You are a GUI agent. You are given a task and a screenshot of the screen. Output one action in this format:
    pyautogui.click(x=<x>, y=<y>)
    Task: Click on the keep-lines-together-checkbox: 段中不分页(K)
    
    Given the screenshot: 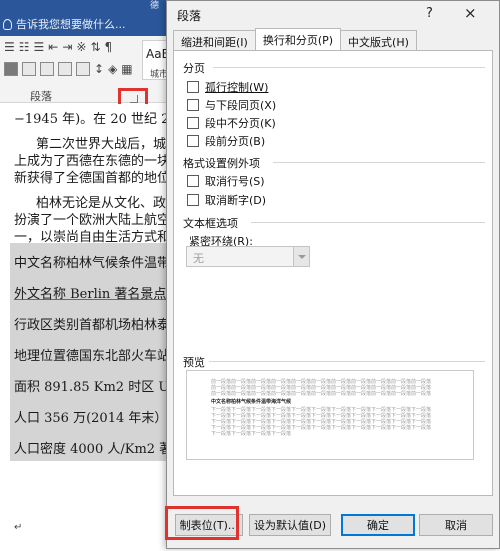 What is the action you would take?
    pyautogui.click(x=231, y=123)
    